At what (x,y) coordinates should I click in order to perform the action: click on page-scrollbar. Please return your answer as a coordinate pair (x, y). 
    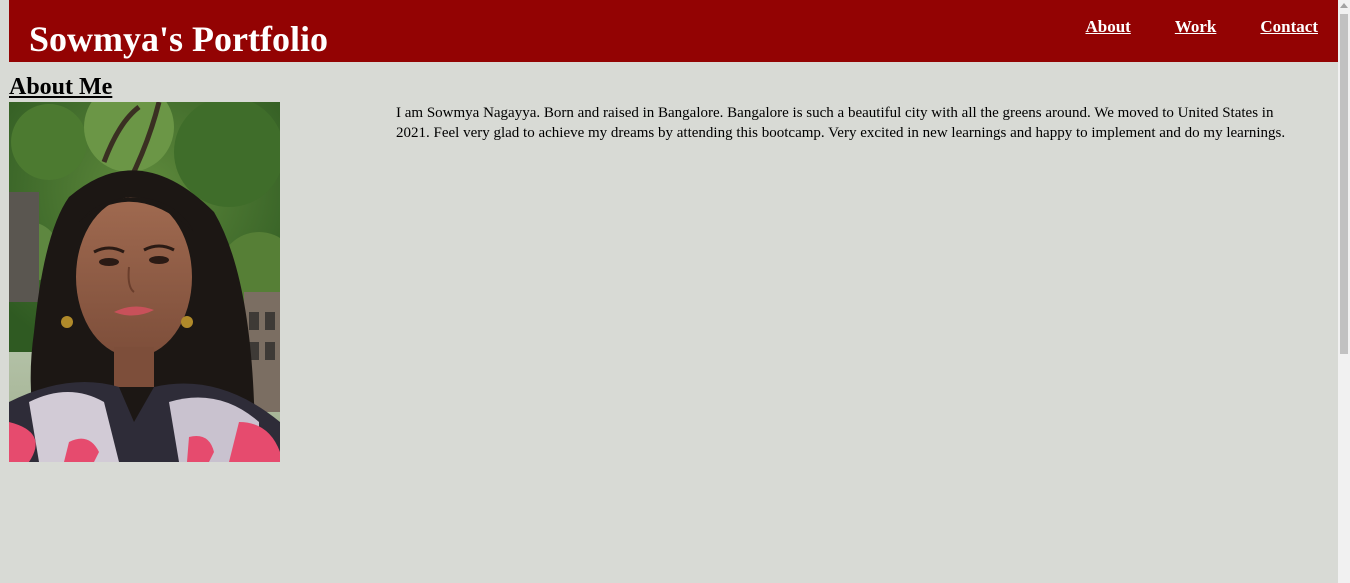
    Looking at the image, I should click on (1344, 291).